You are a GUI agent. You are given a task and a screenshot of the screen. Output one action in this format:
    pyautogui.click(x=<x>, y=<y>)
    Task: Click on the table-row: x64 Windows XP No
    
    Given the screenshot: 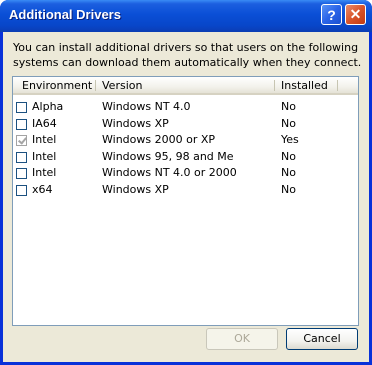 What is the action you would take?
    pyautogui.click(x=185, y=190)
    